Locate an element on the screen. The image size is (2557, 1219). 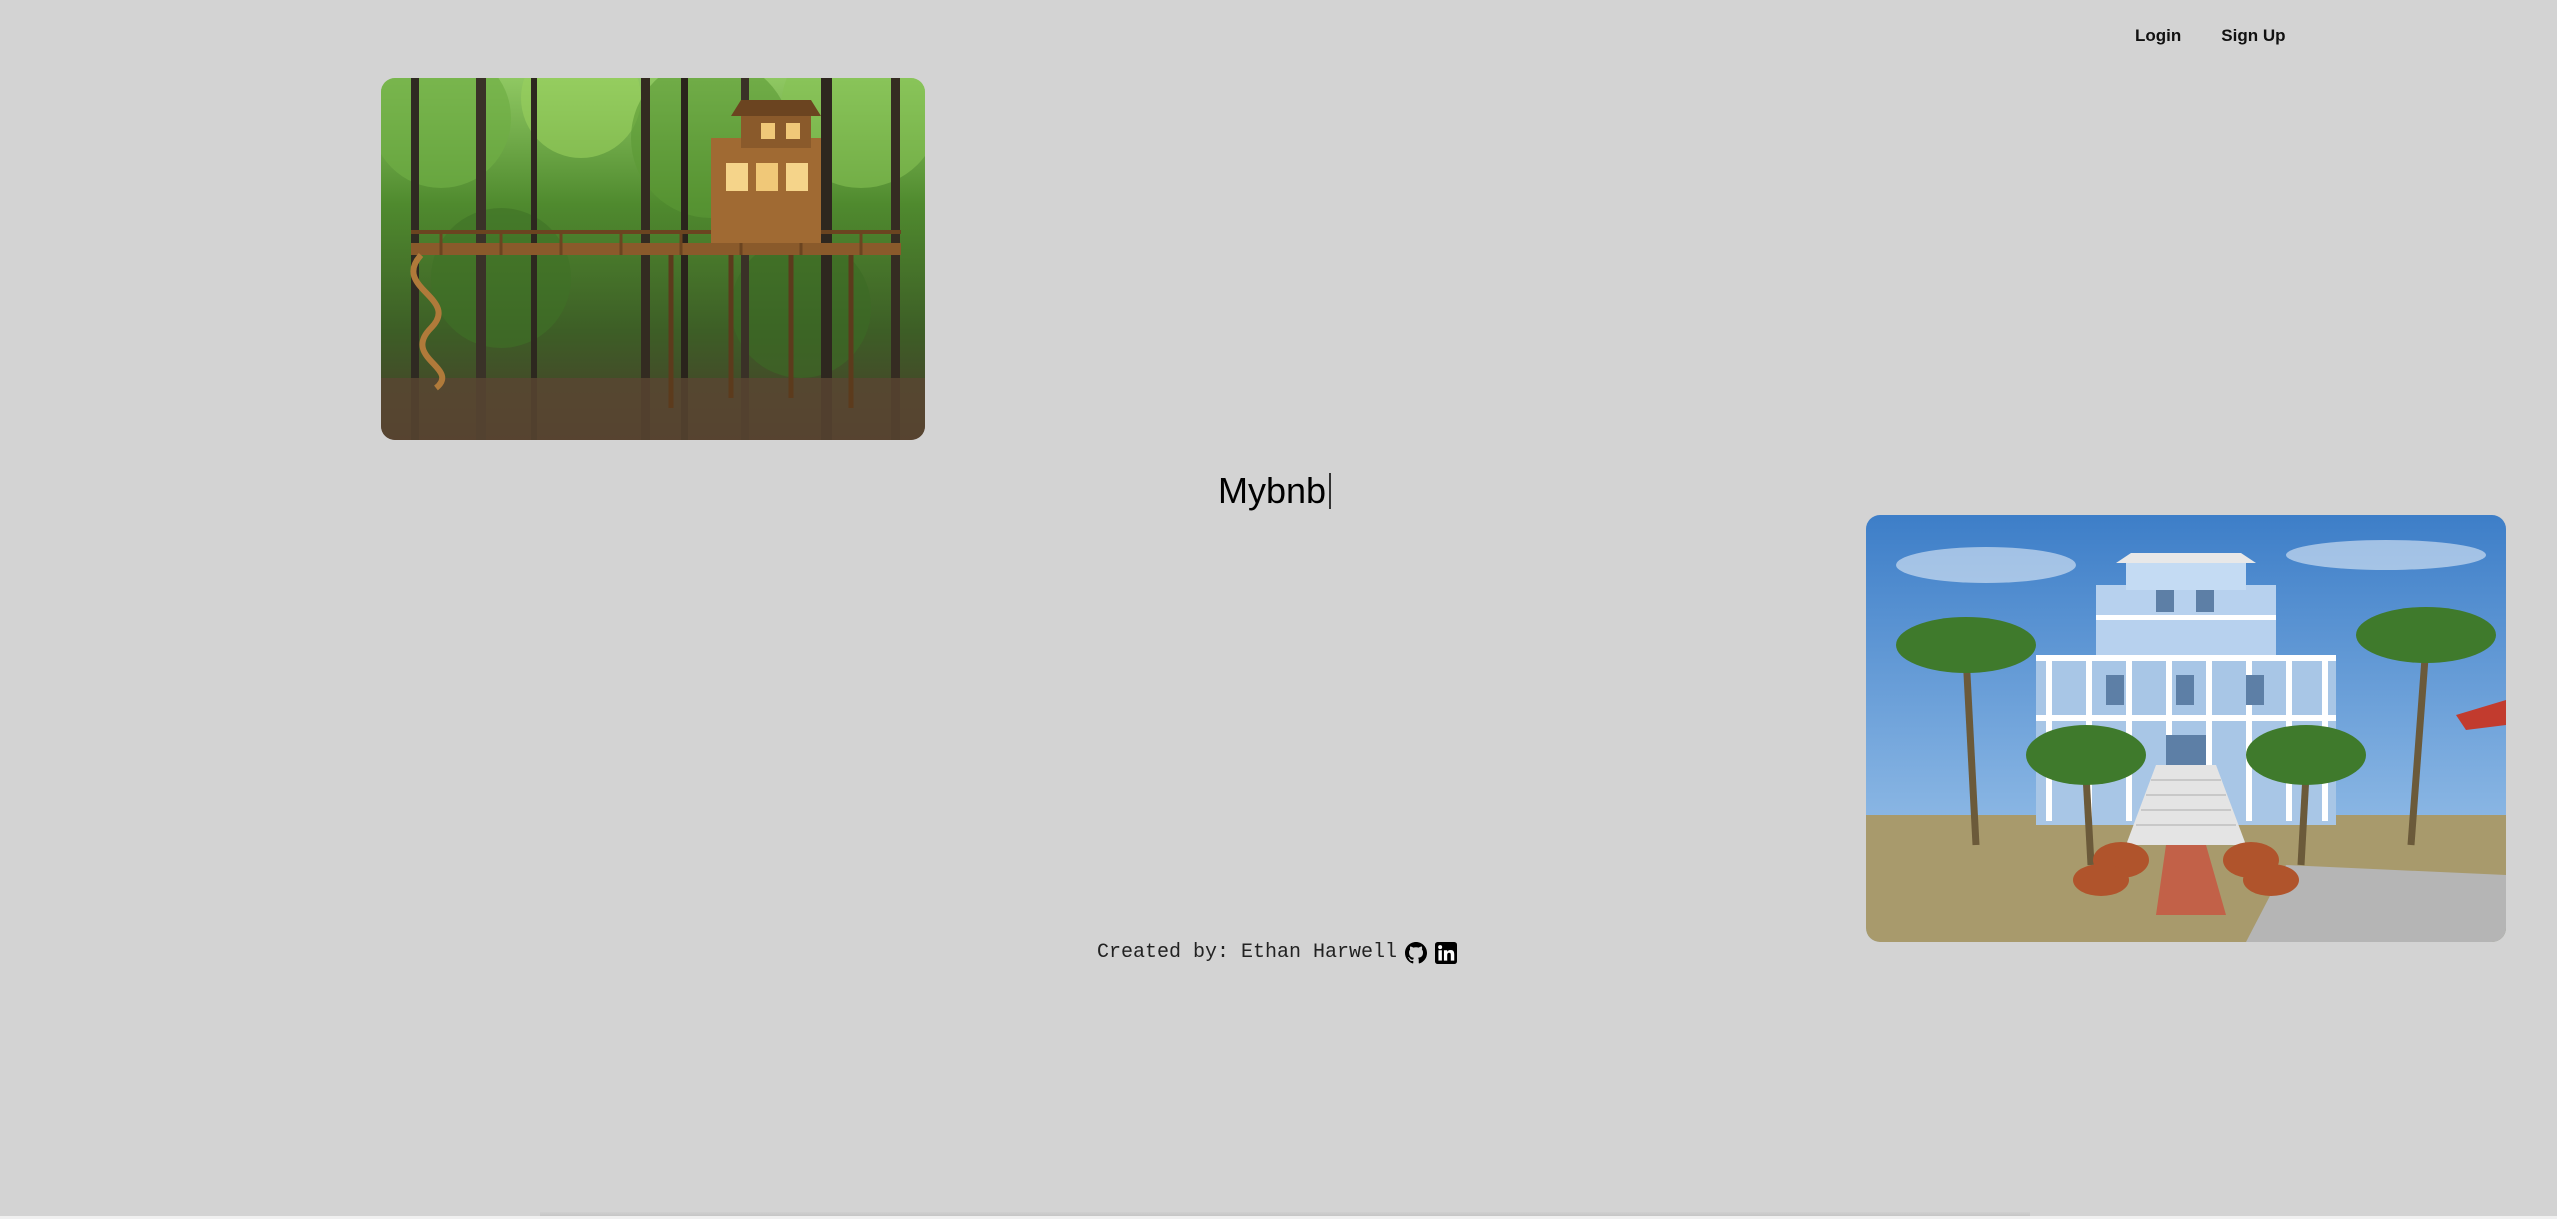
page-title: Mybnb is located at coordinates (1275, 491).